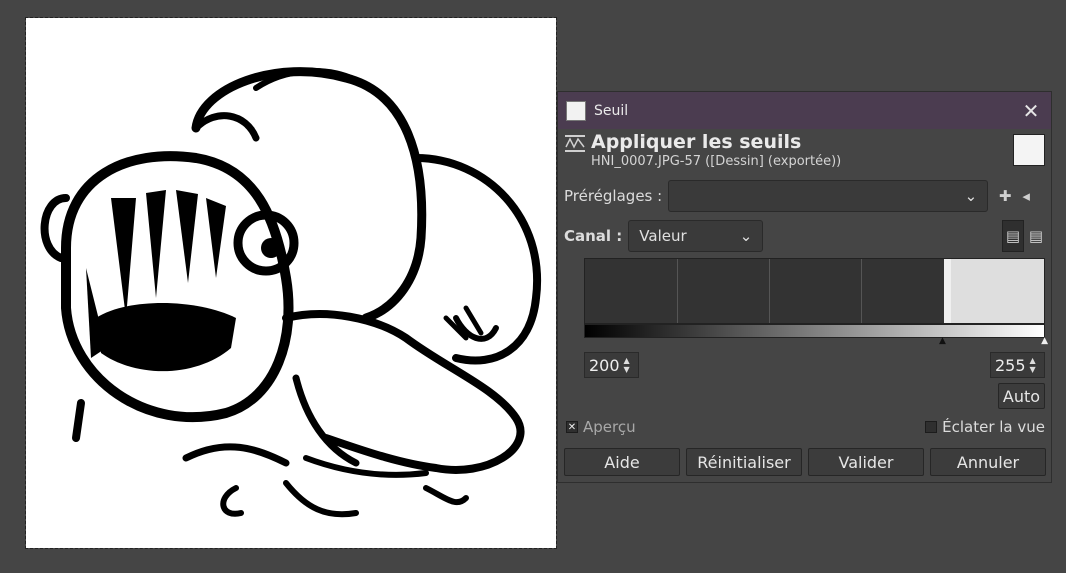 The width and height of the screenshot is (1066, 573). I want to click on ok-button: Valider, so click(866, 462).